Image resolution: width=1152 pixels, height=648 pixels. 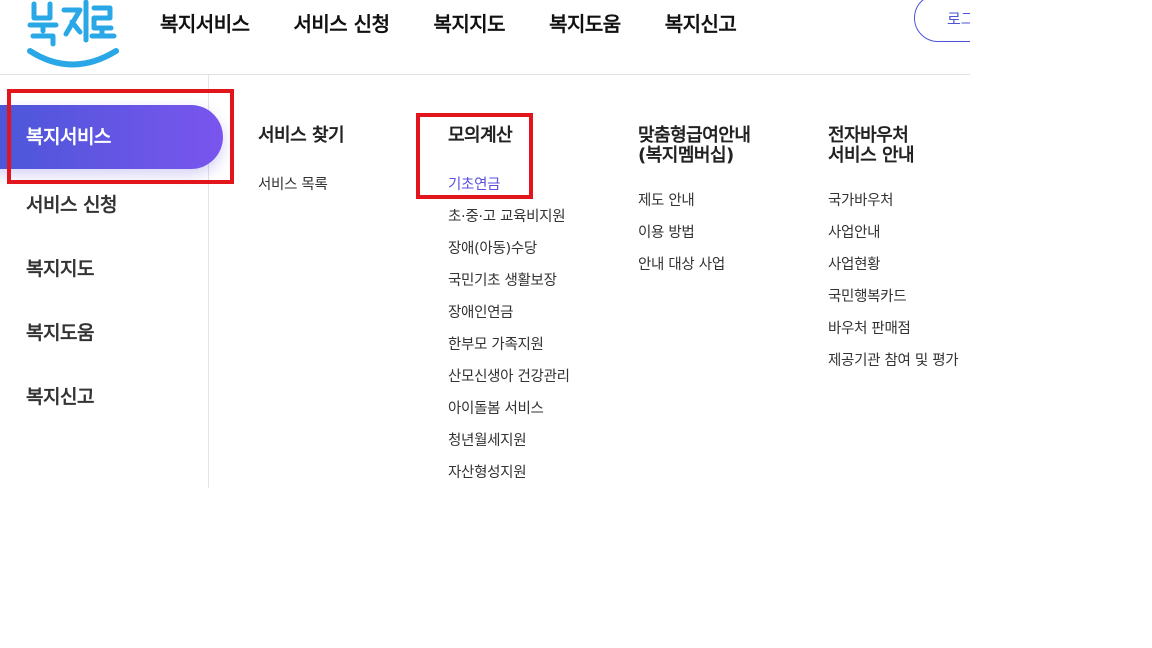 What do you see at coordinates (60, 395) in the screenshot?
I see `side-item-welfare-report: 복지신고` at bounding box center [60, 395].